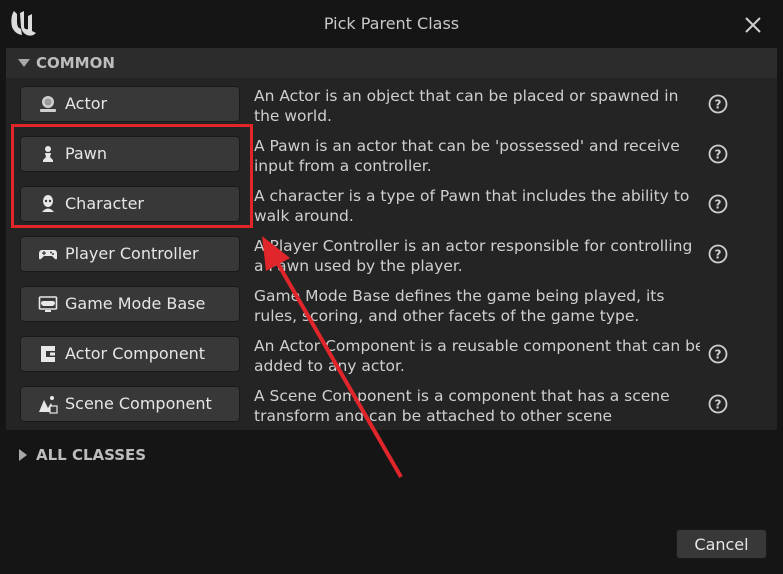  I want to click on title-bar: Pick Parent Class, so click(391, 24).